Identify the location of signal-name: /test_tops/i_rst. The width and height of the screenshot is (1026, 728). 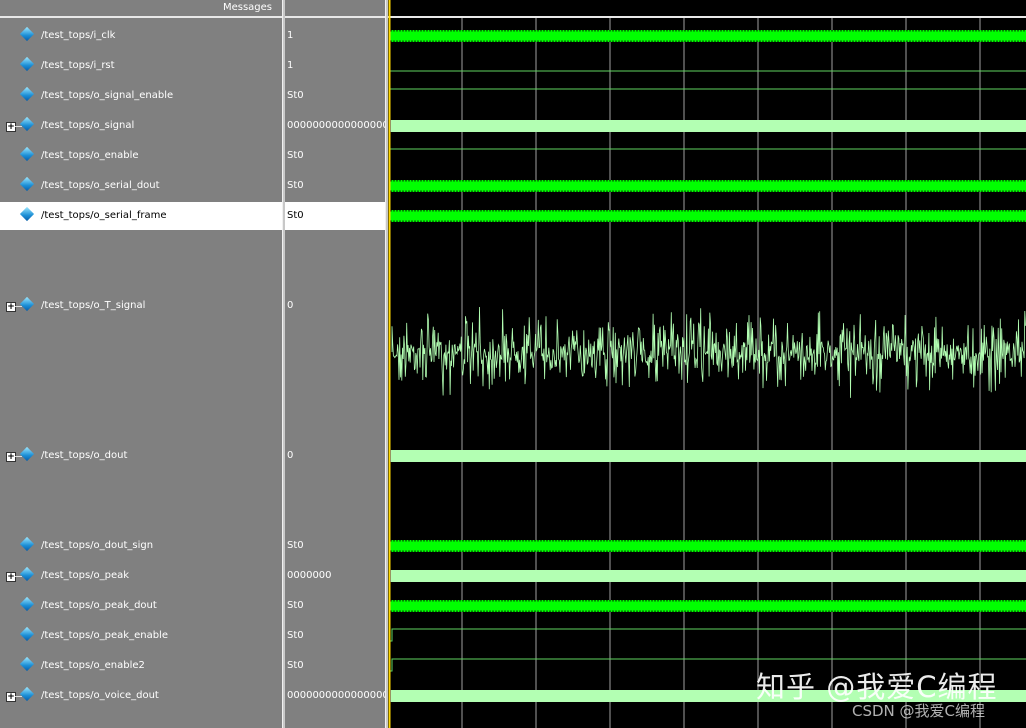
(78, 65).